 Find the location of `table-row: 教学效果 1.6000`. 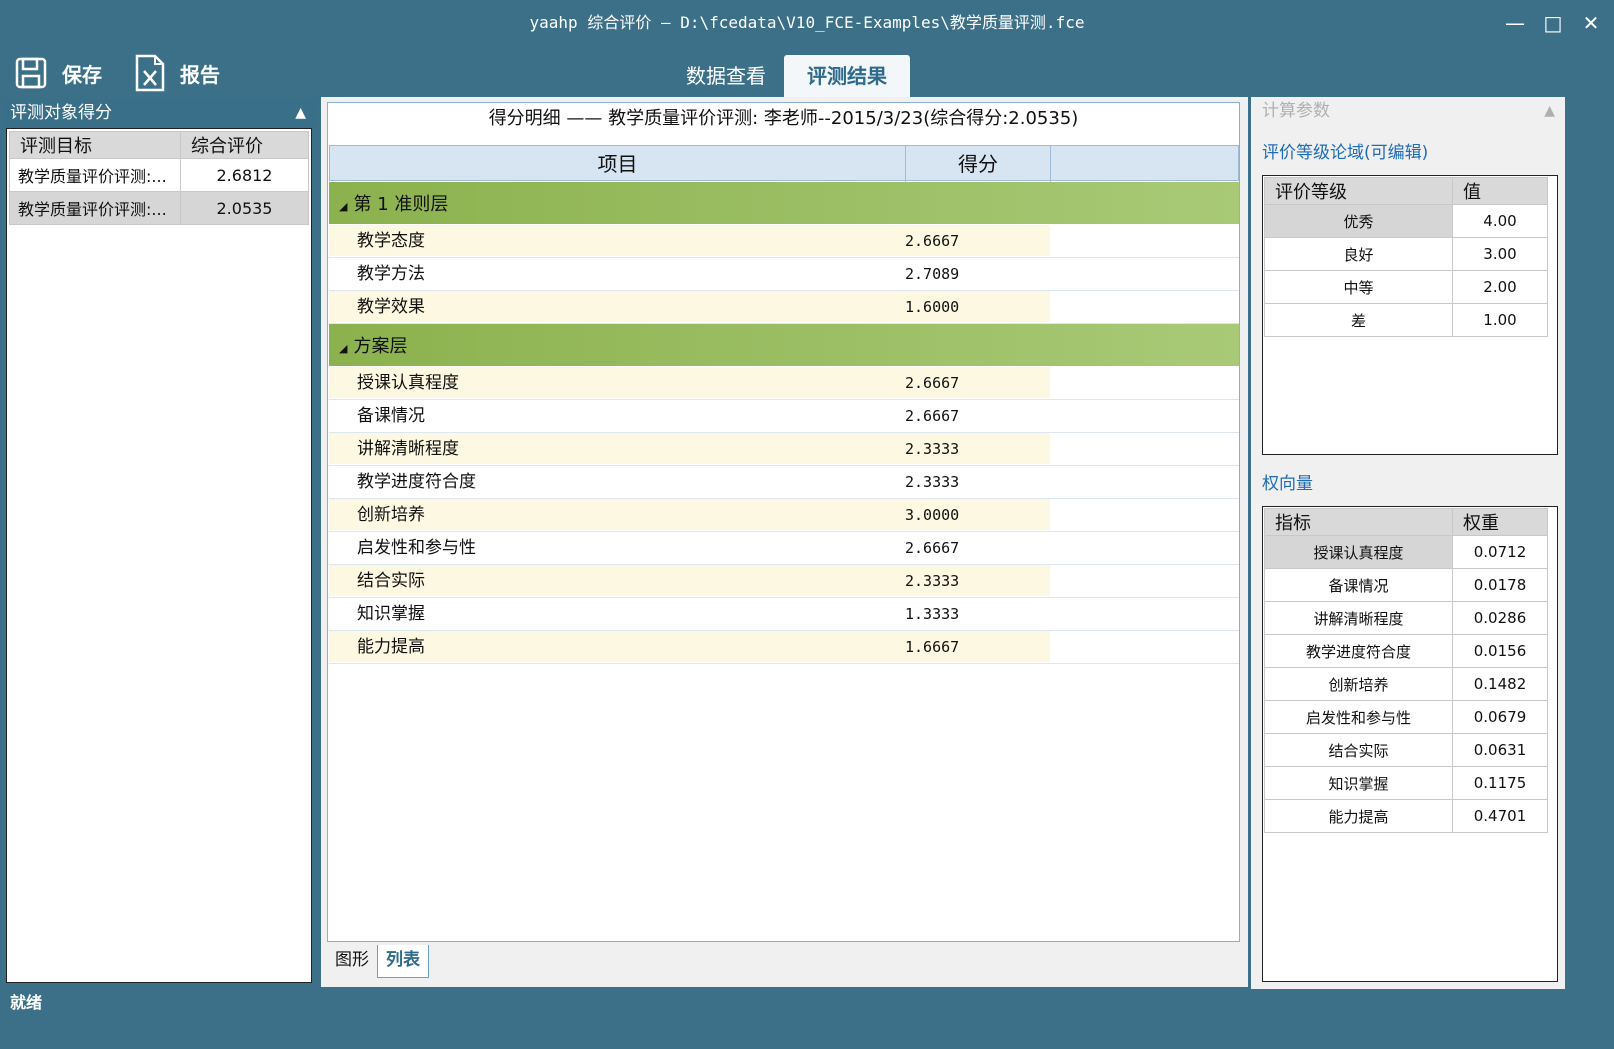

table-row: 教学效果 1.6000 is located at coordinates (784, 307).